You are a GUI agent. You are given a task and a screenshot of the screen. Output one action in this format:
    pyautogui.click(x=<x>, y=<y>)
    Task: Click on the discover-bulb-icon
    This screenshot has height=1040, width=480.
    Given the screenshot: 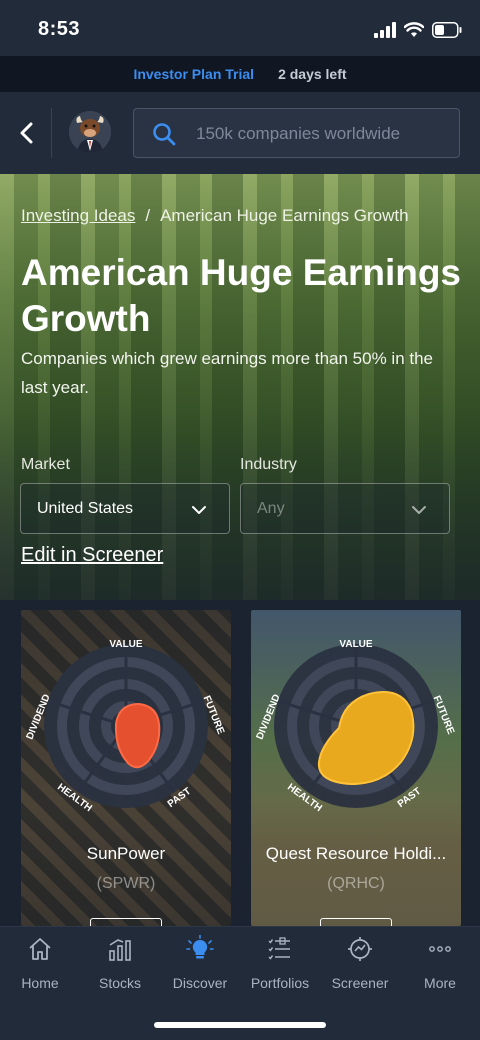 What is the action you would take?
    pyautogui.click(x=200, y=947)
    